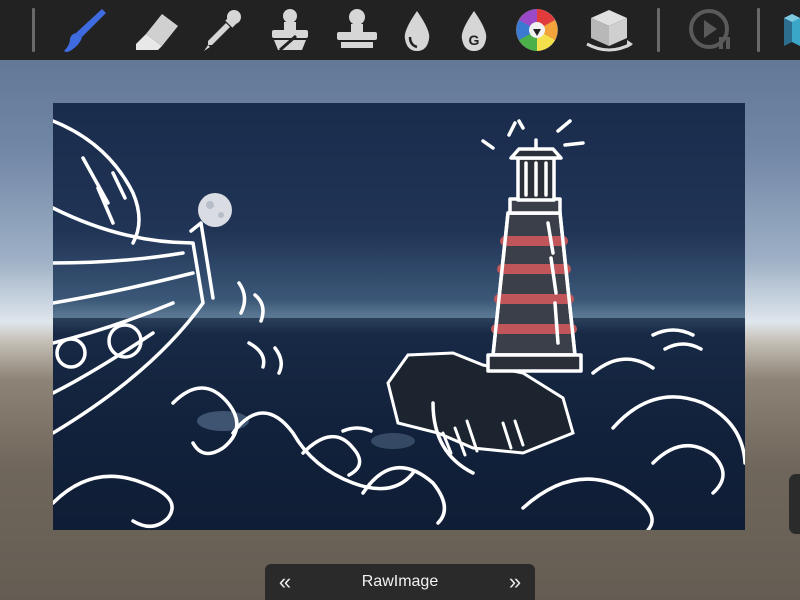 The height and width of the screenshot is (600, 800). I want to click on bottom-navigation-bar: « RawImage », so click(400, 582).